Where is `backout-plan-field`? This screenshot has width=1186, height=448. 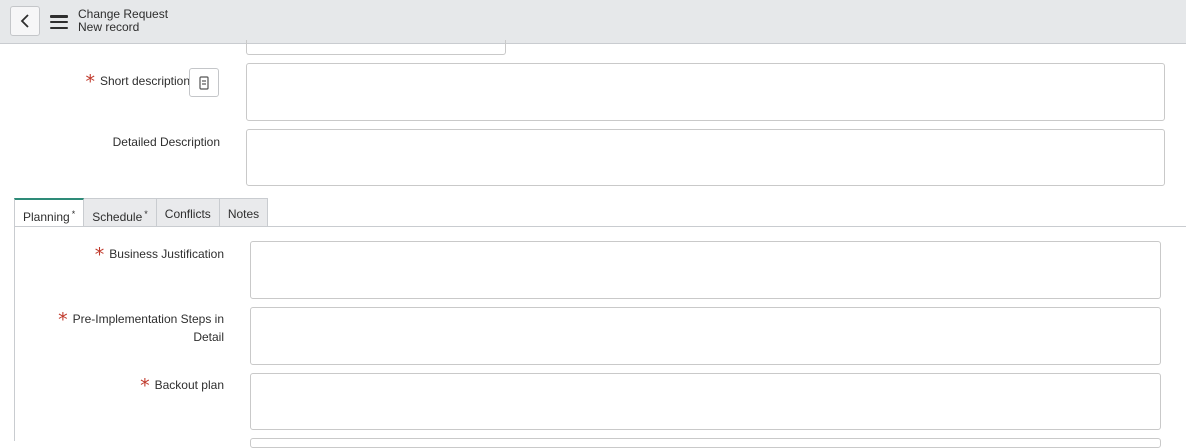 backout-plan-field is located at coordinates (705, 401).